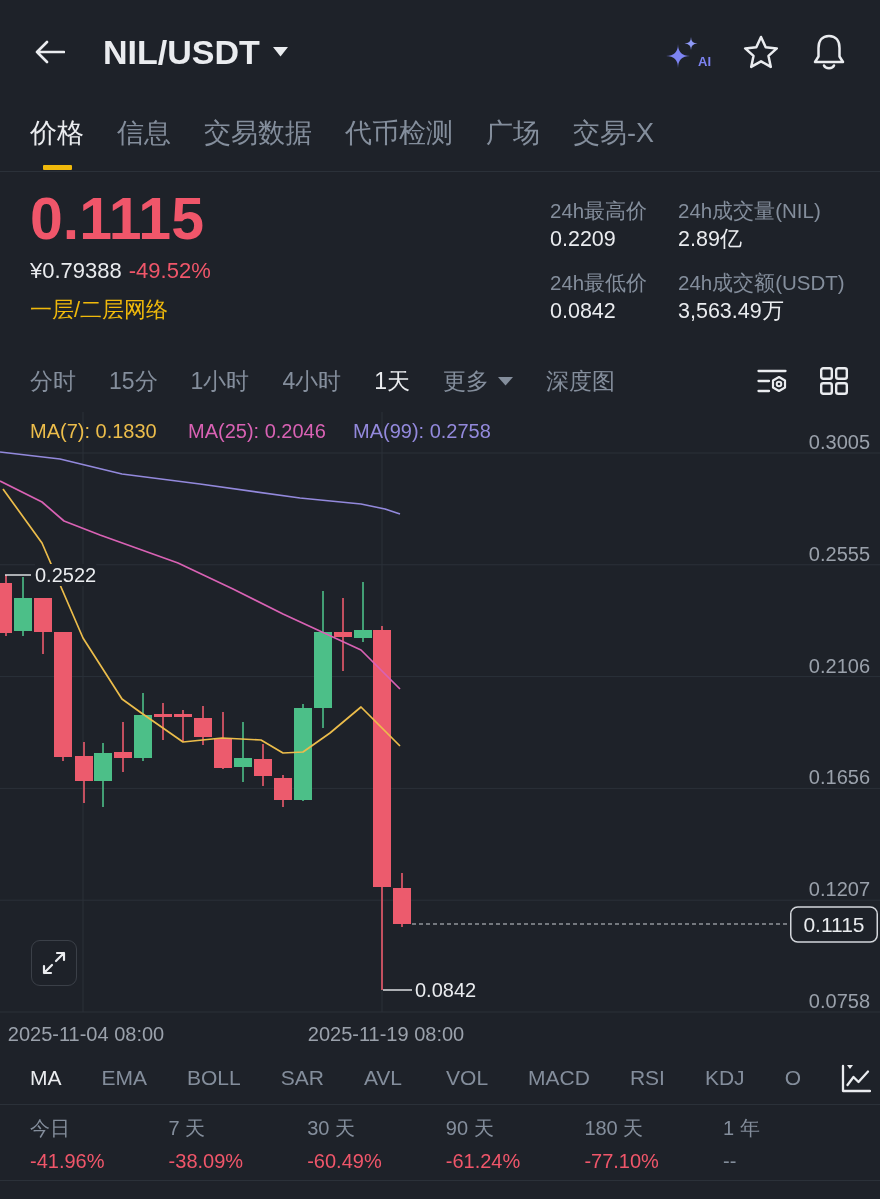 This screenshot has height=1199, width=880. I want to click on ai-button: AI, so click(688, 52).